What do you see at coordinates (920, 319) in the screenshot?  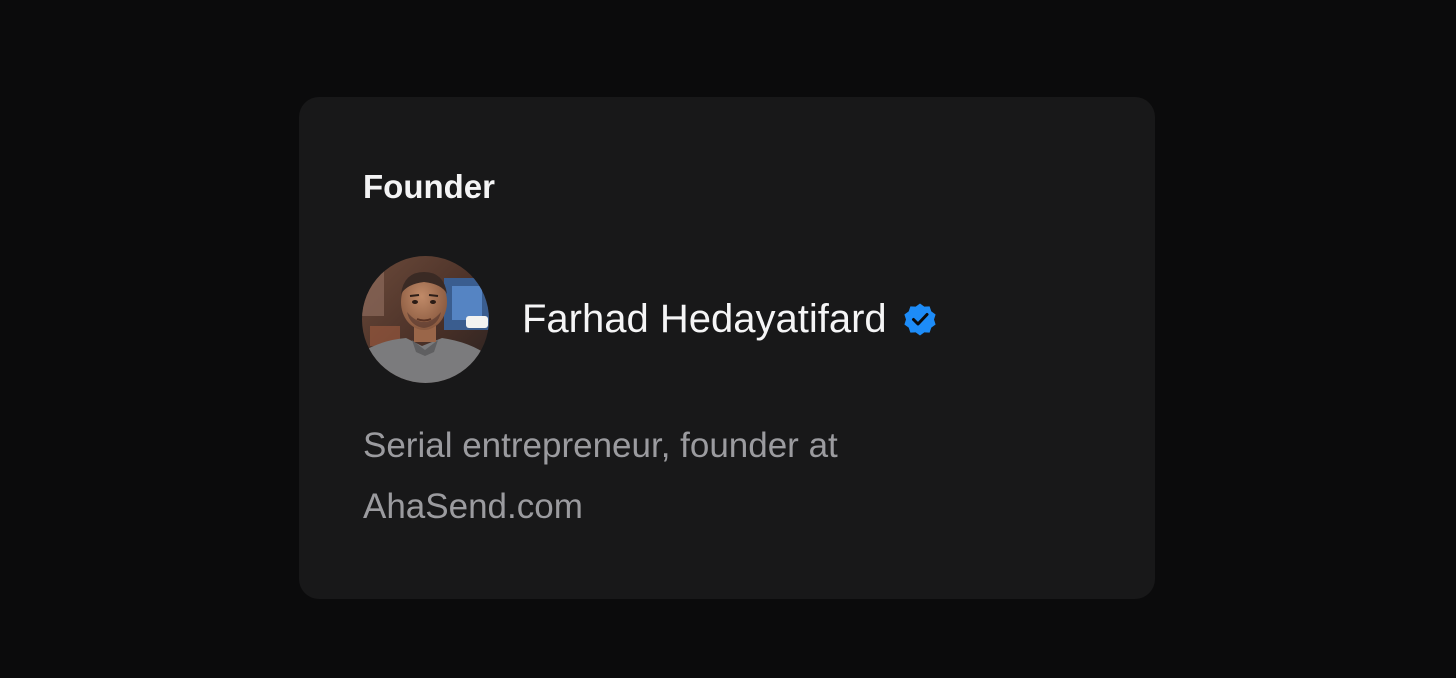 I see `verified-badge-icon` at bounding box center [920, 319].